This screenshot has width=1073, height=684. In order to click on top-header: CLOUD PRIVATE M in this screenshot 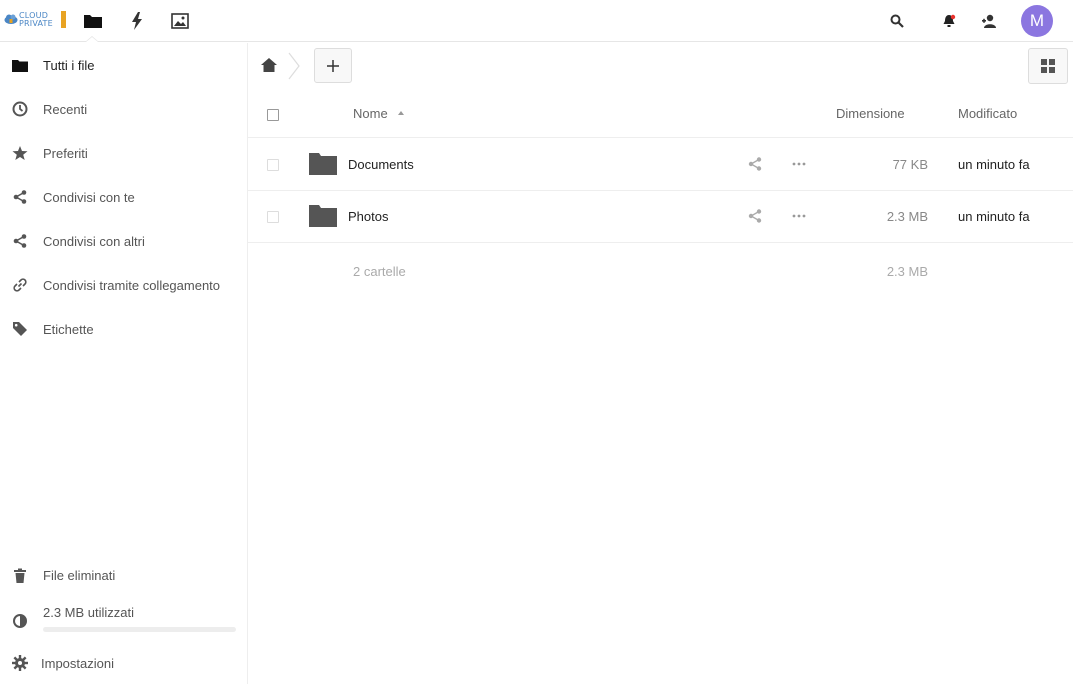, I will do `click(536, 21)`.